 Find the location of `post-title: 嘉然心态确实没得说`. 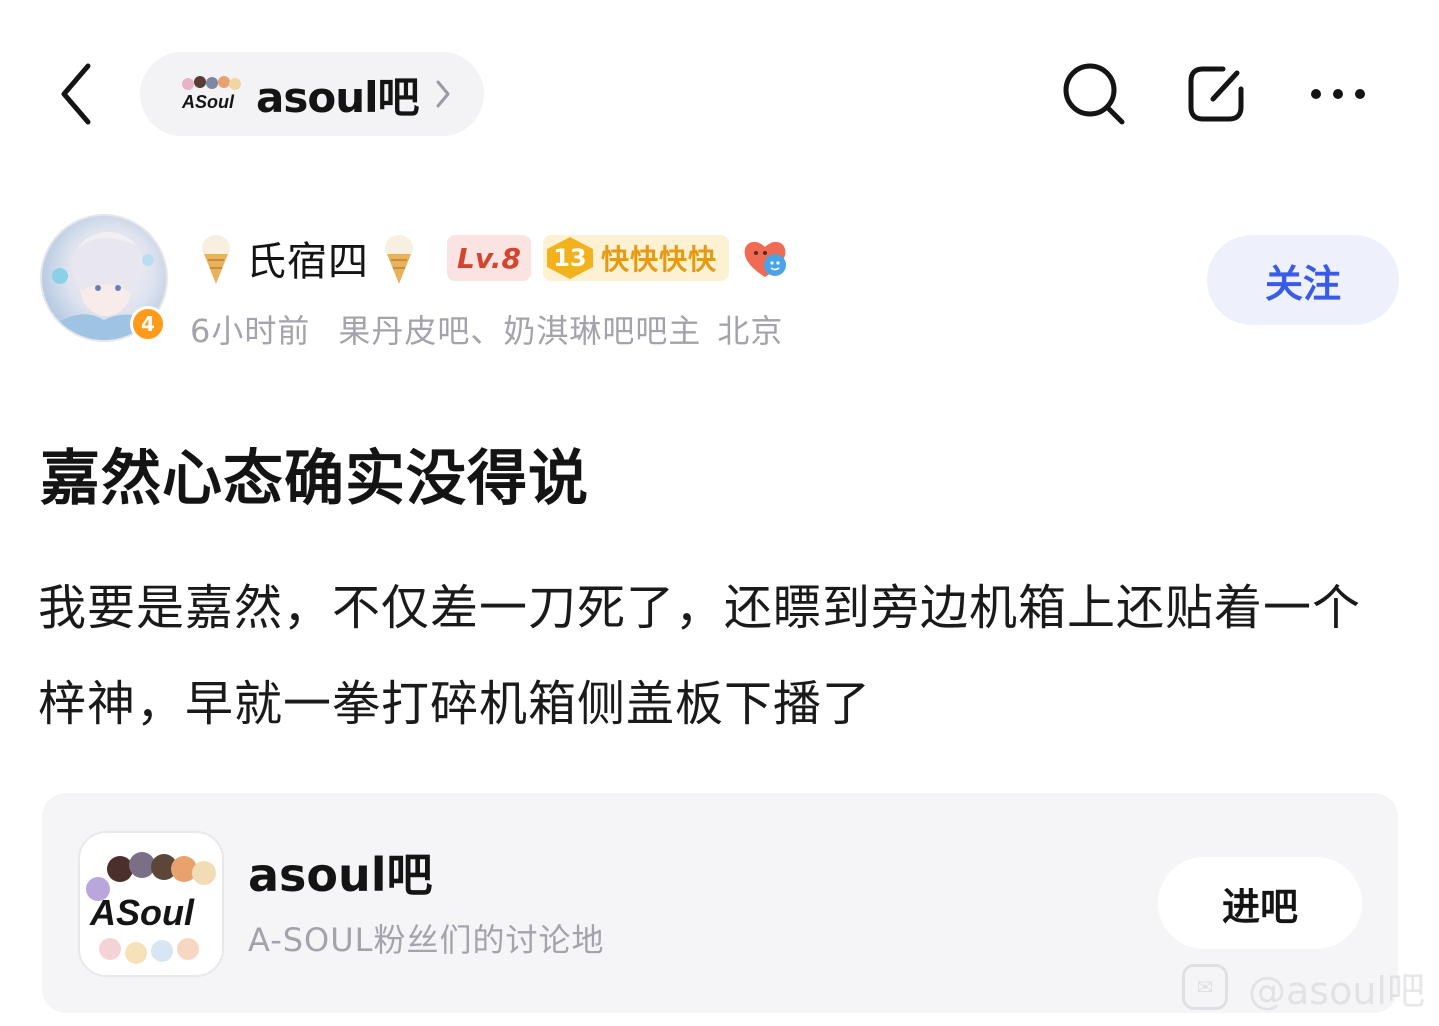

post-title: 嘉然心态确实没得说 is located at coordinates (314, 479).